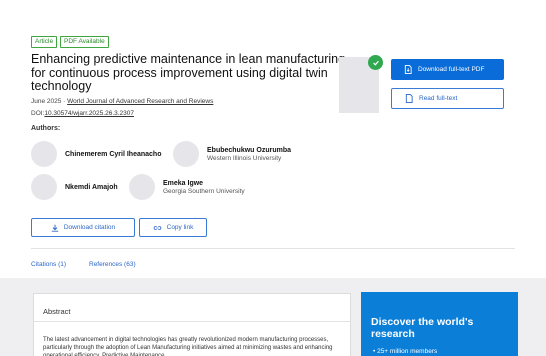 This screenshot has width=546, height=356. Describe the element at coordinates (408, 69) in the screenshot. I see `pdf-file-icon` at that location.